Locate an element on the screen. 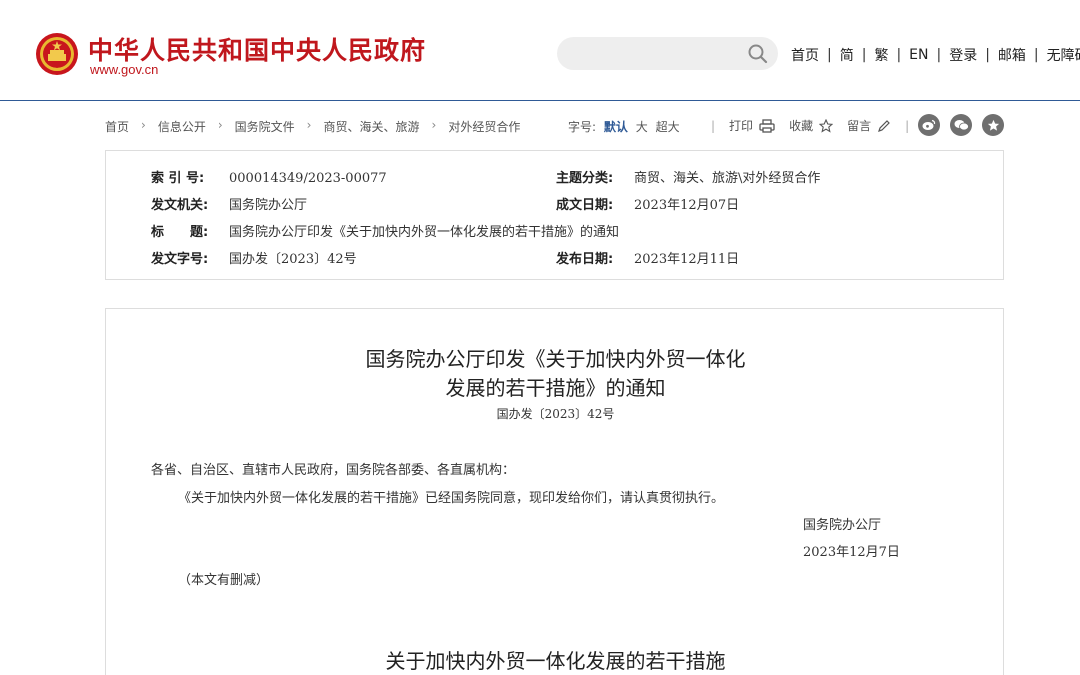 The height and width of the screenshot is (675, 1080). nav-traditional: 繁 is located at coordinates (881, 55).